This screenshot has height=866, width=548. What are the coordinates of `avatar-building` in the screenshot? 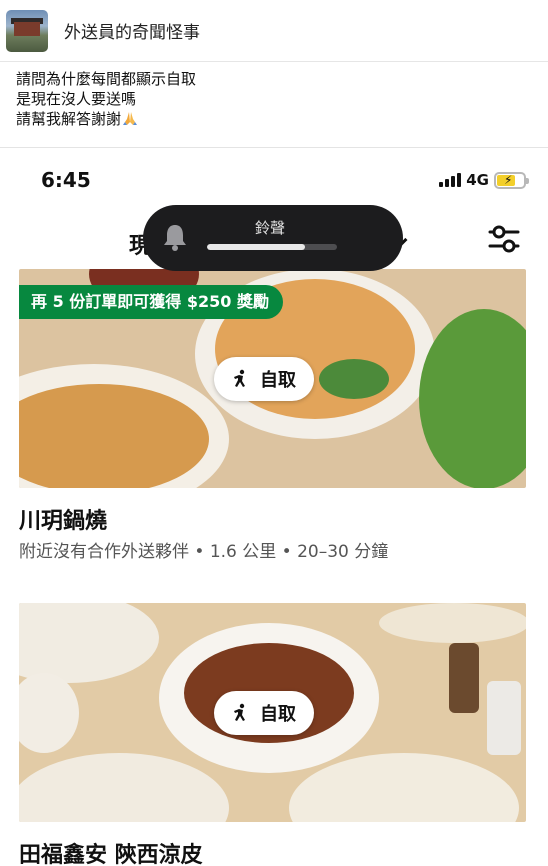 It's located at (27, 29).